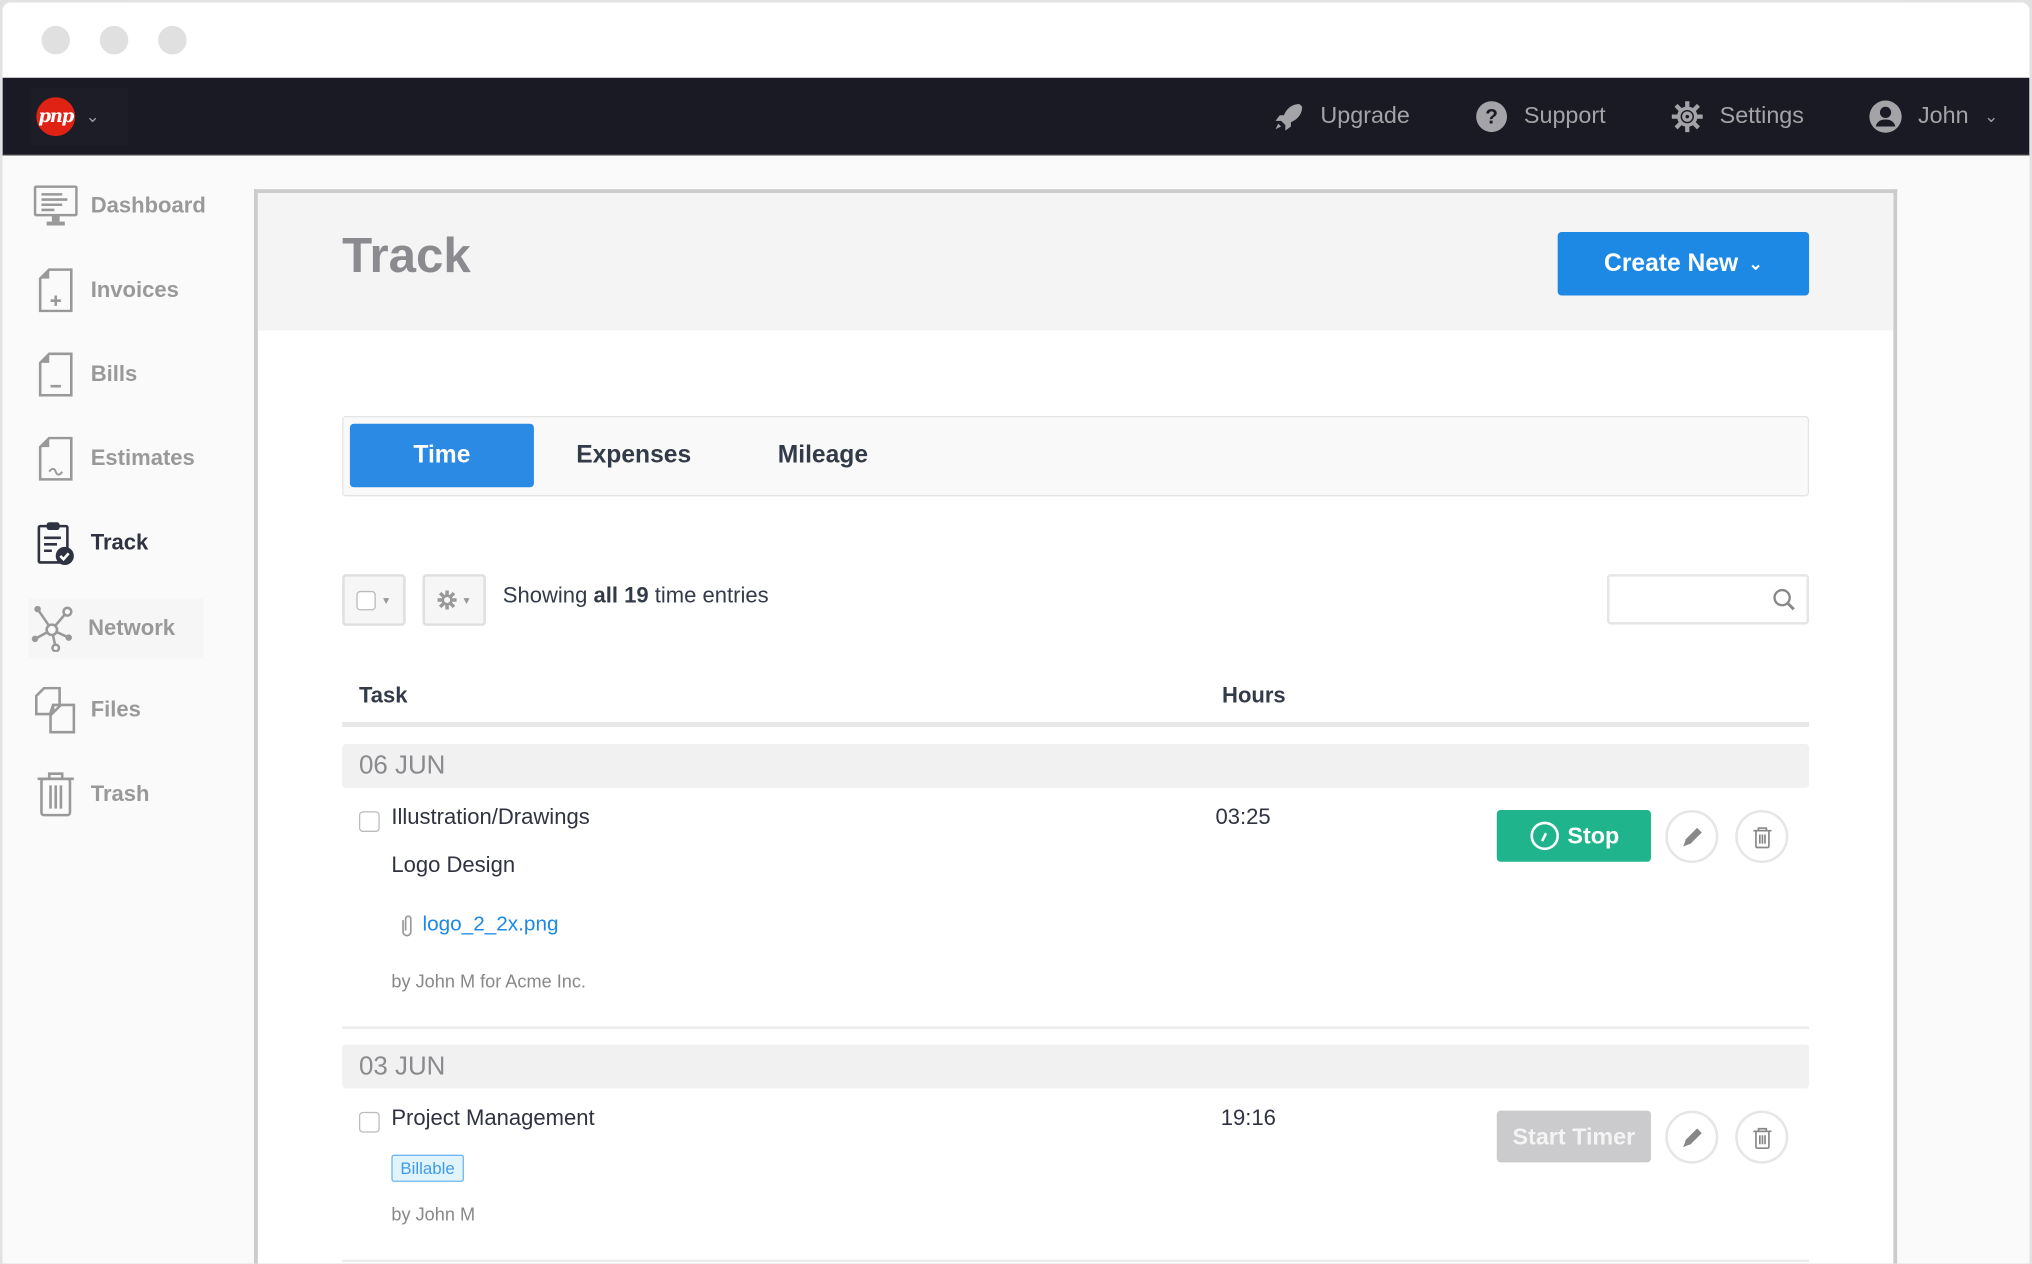 Image resolution: width=2032 pixels, height=1264 pixels. Describe the element at coordinates (113, 458) in the screenshot. I see `sidebar-item-estimates: Estimates` at that location.